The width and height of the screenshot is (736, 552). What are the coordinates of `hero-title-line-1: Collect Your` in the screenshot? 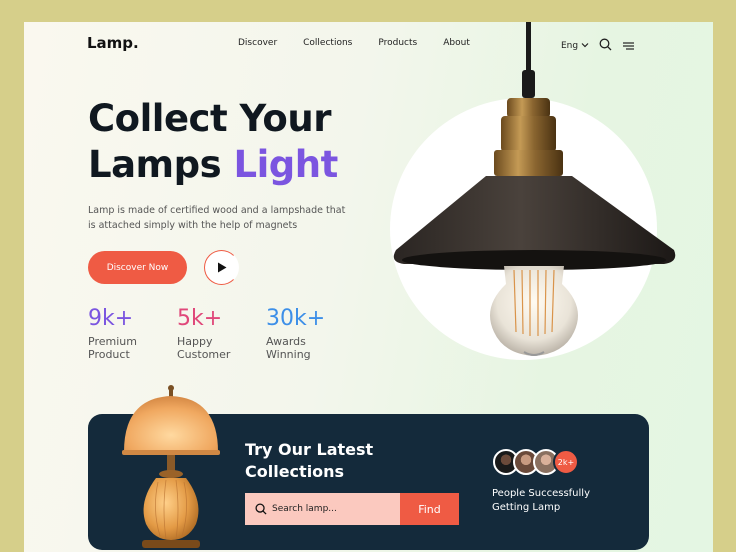 It's located at (209, 118).